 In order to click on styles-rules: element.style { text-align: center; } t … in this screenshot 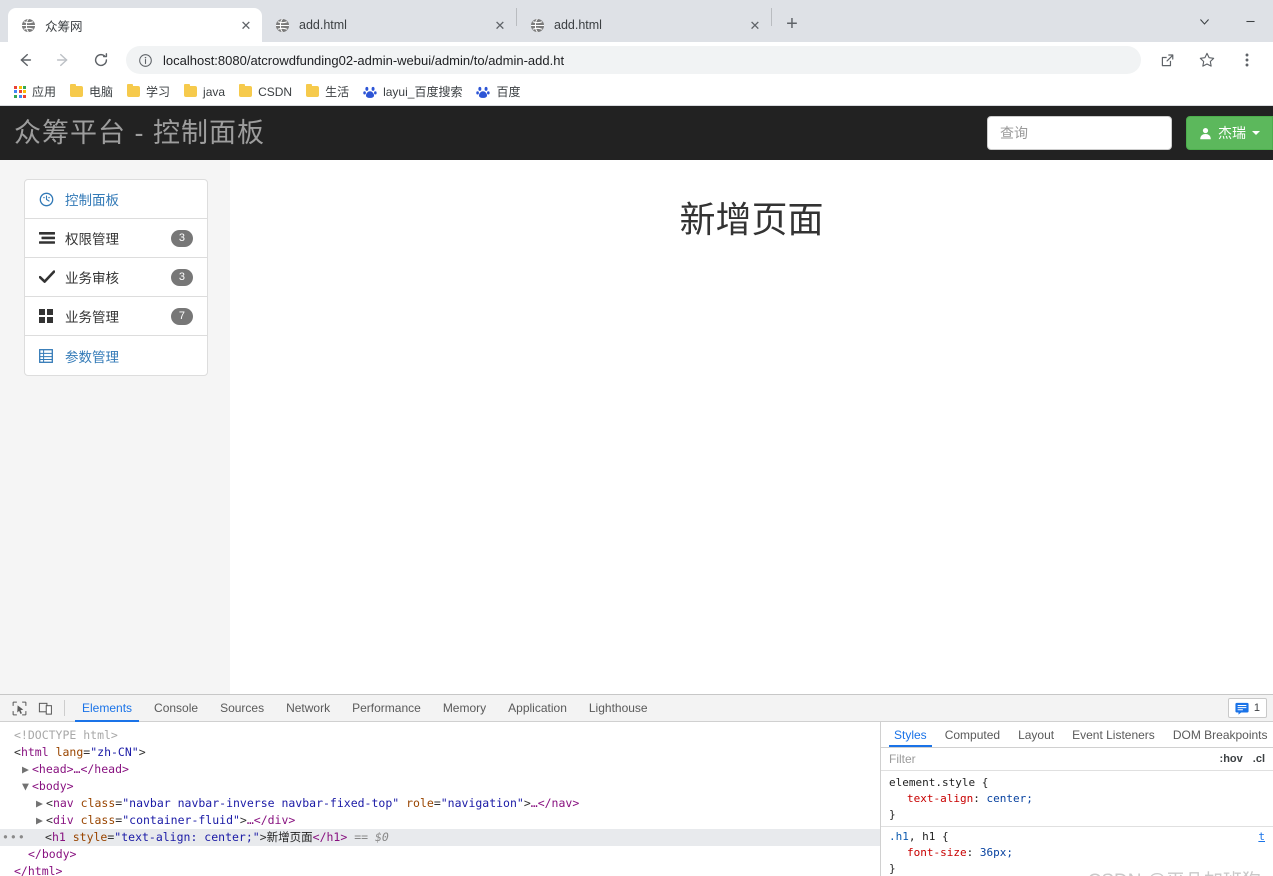, I will do `click(1077, 823)`.